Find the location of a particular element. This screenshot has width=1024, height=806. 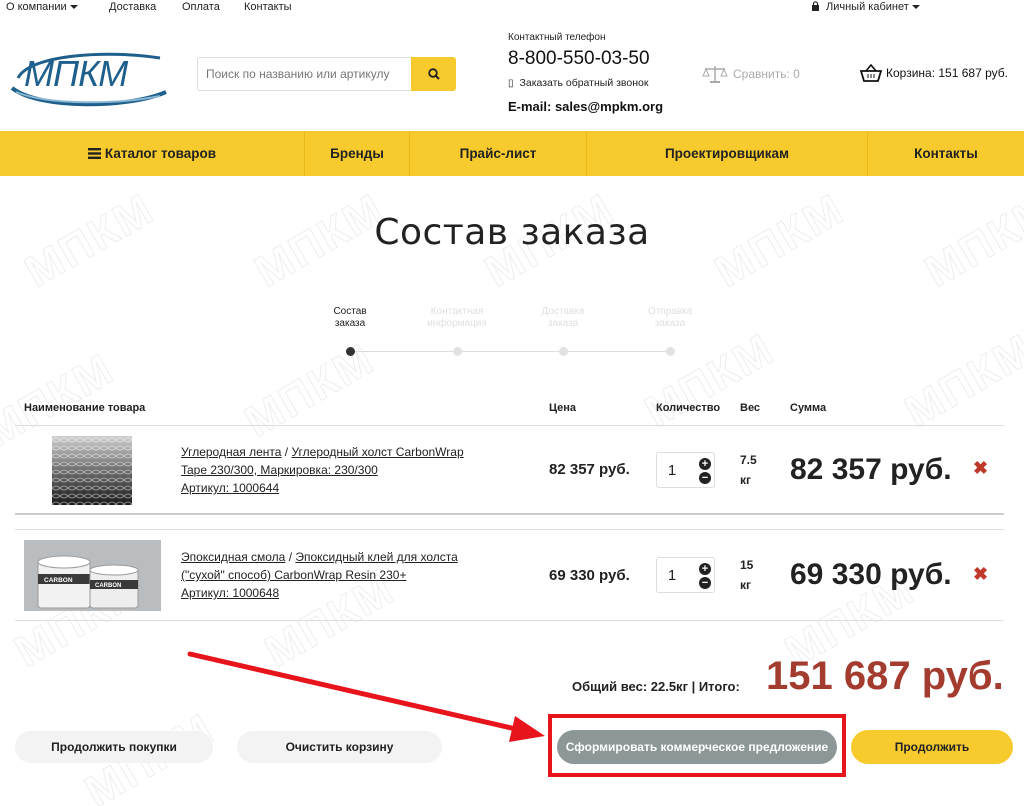

product-article: Артикул: 1000648 is located at coordinates (336, 593).